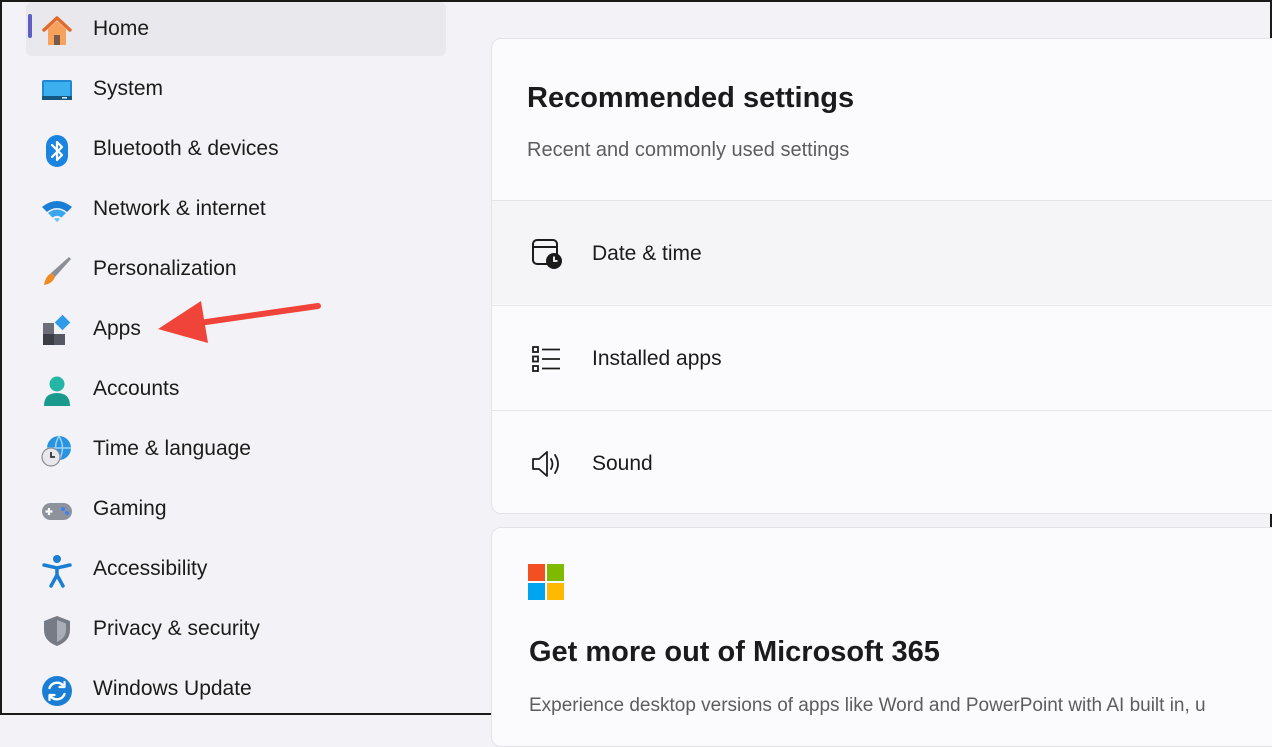 The image size is (1272, 747). I want to click on speaker-icon, so click(545, 464).